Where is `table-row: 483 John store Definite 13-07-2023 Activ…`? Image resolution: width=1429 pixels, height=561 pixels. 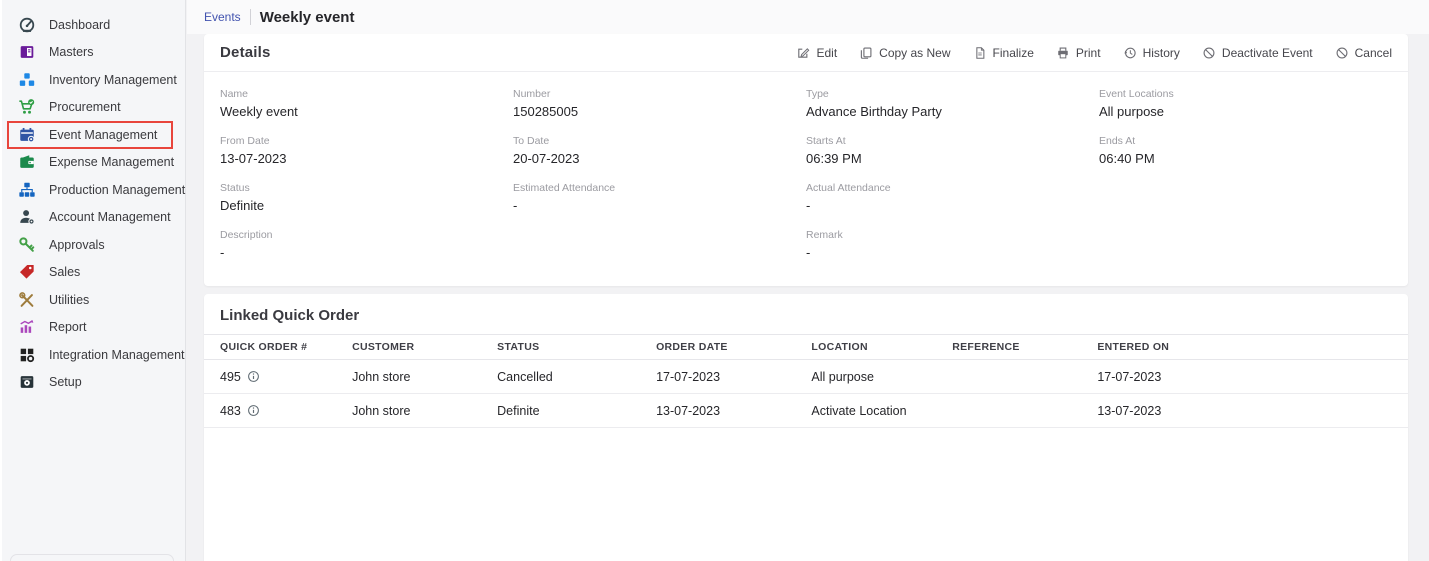
table-row: 483 John store Definite 13-07-2023 Activ… is located at coordinates (806, 411).